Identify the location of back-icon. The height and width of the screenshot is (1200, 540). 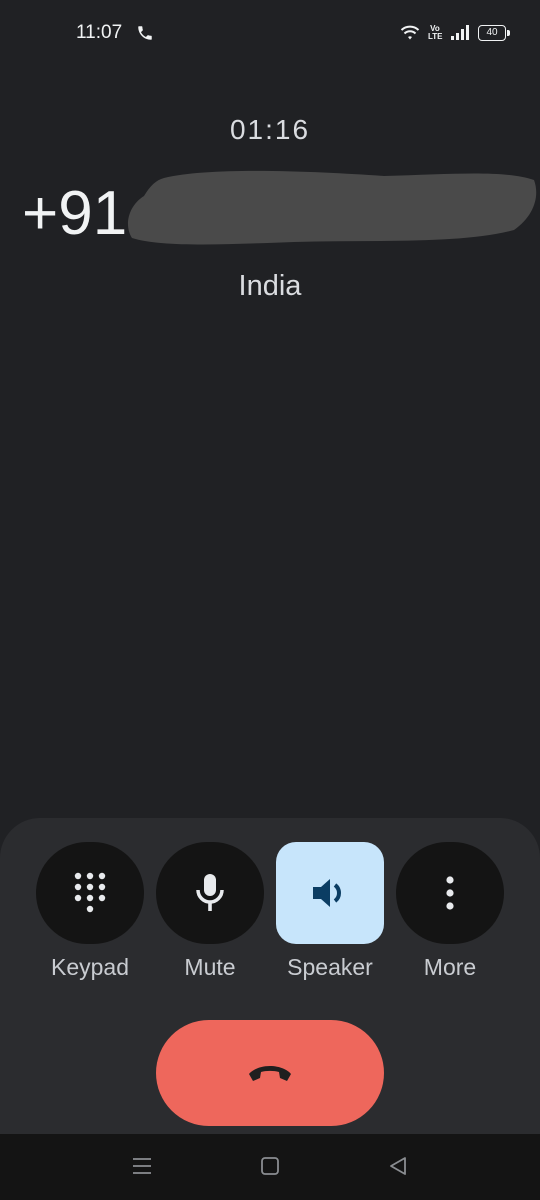
(398, 1166).